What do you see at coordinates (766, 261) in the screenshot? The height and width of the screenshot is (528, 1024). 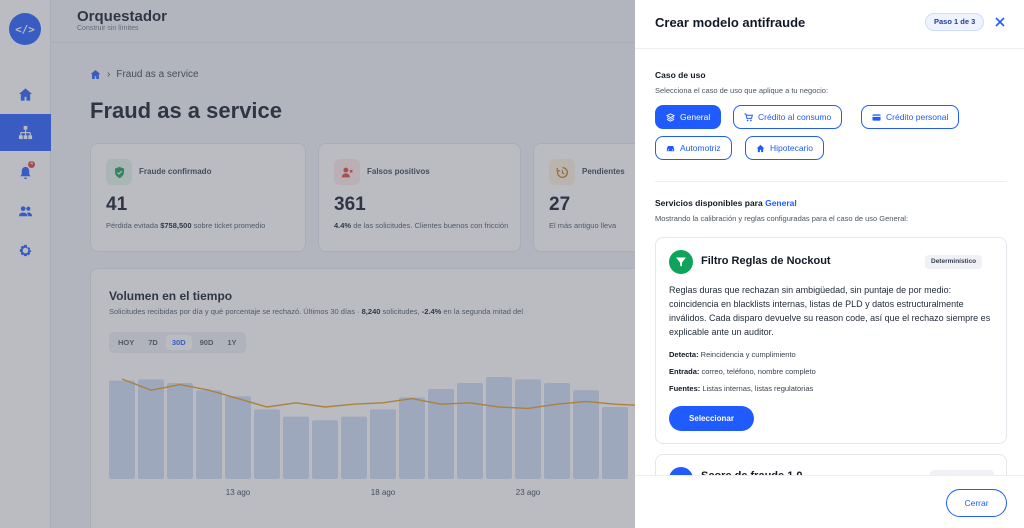 I see `service-name: Filtro Reglas de Nockout` at bounding box center [766, 261].